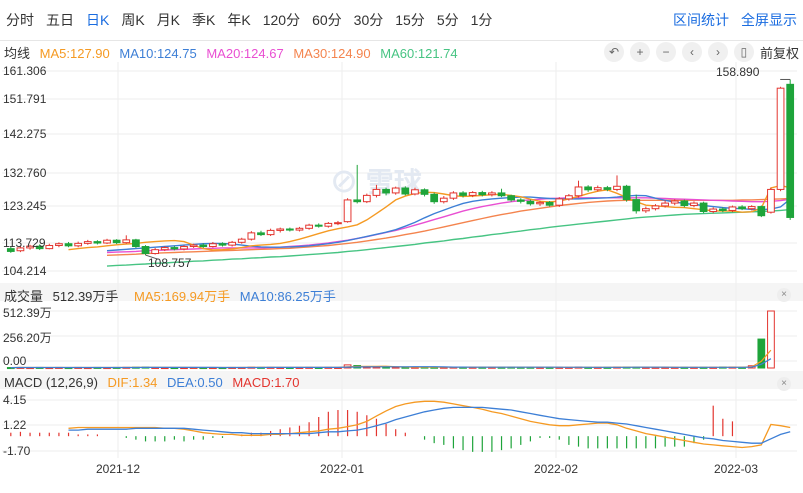  I want to click on low-marker: 108.757, so click(170, 263).